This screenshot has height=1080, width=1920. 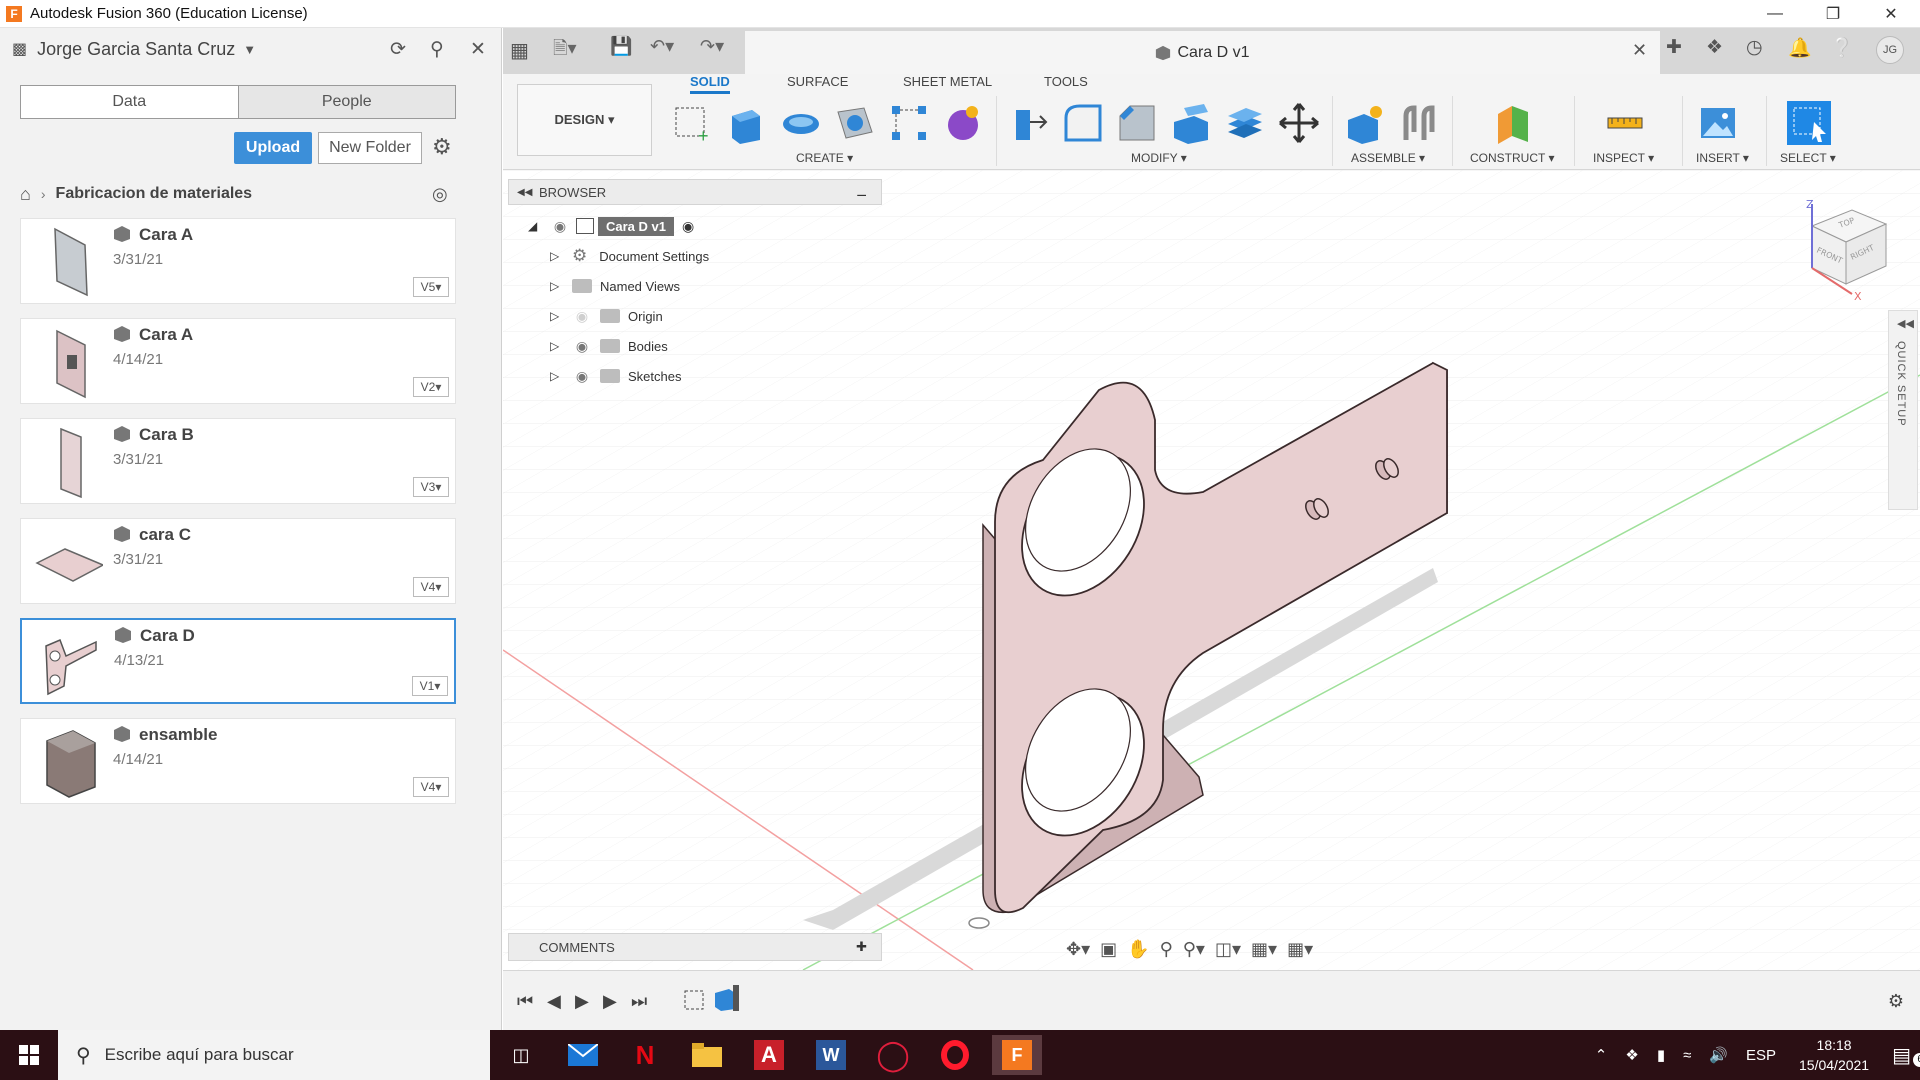 What do you see at coordinates (695, 192) in the screenshot?
I see `browser-panel-header: ◀◀ BROWSER ⚊` at bounding box center [695, 192].